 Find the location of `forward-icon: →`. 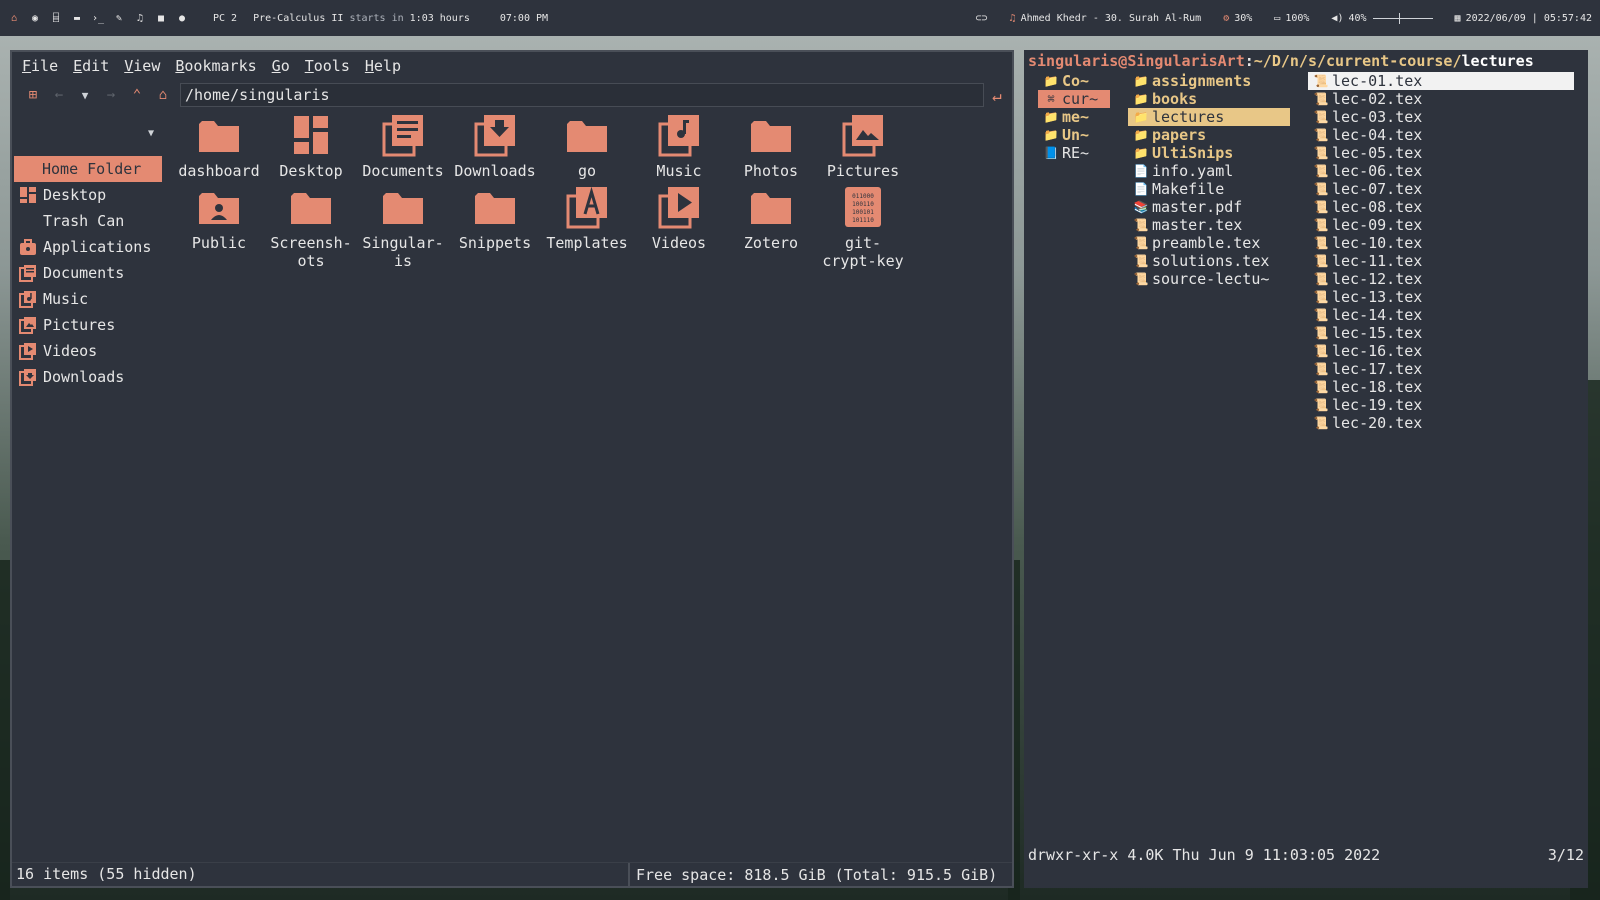

forward-icon: → is located at coordinates (111, 95).